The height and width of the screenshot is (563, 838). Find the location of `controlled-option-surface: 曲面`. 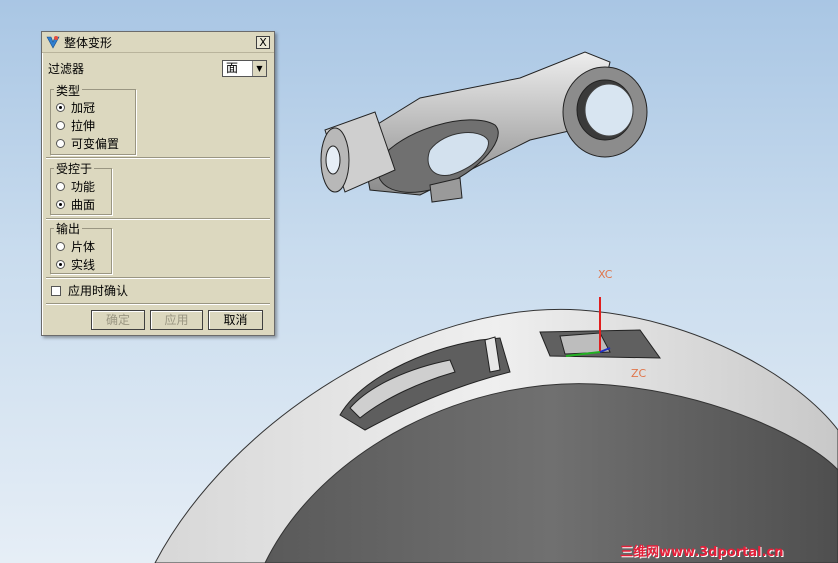

controlled-option-surface: 曲面 is located at coordinates (75, 204).